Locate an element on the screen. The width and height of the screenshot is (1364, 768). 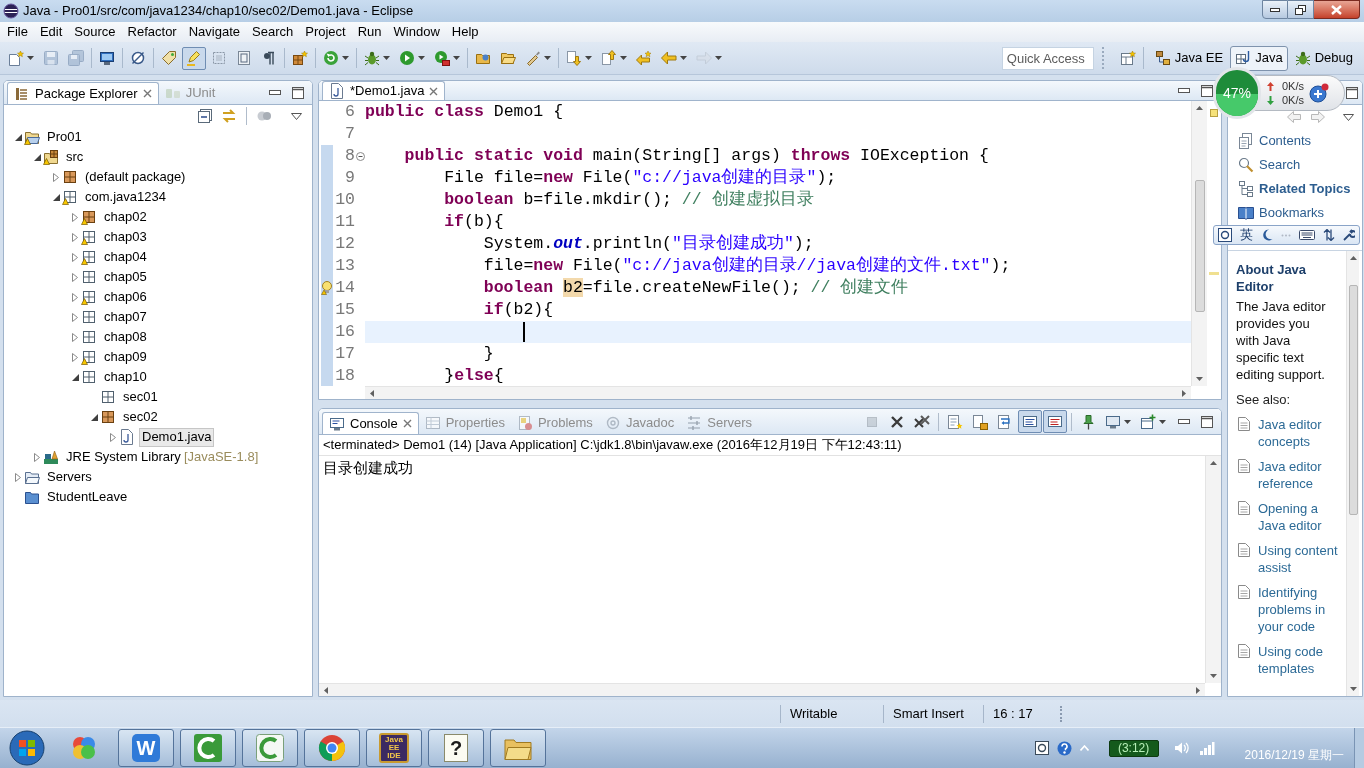
tree-item: sec01 is located at coordinates (140, 397).